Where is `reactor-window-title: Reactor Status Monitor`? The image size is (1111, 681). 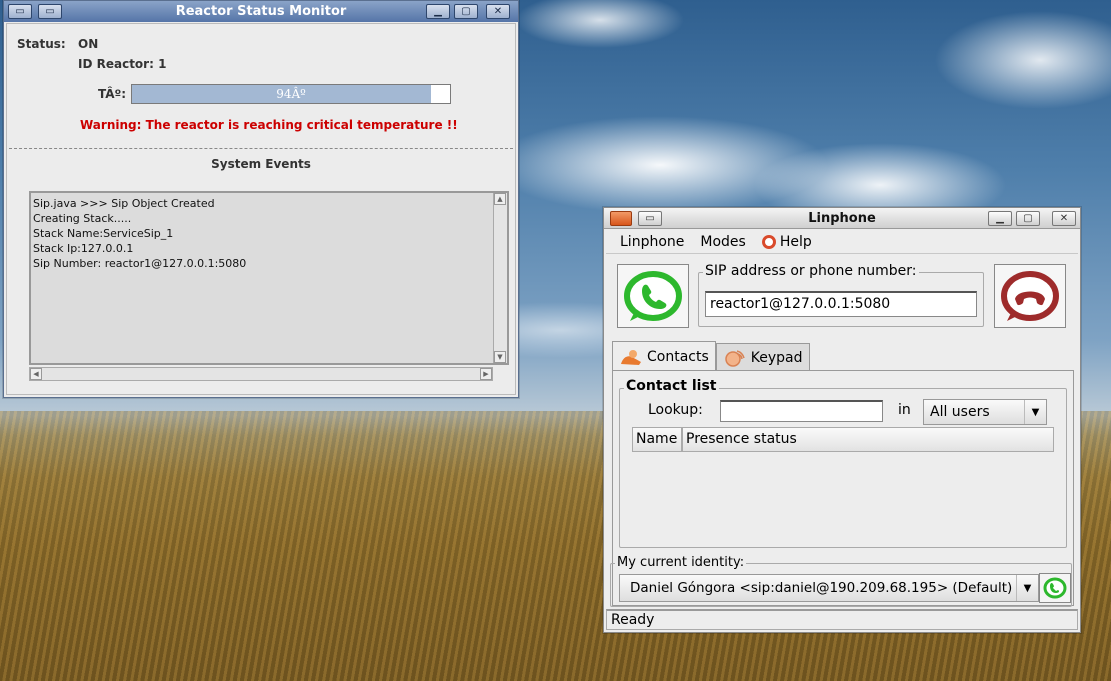 reactor-window-title: Reactor Status Monitor is located at coordinates (261, 11).